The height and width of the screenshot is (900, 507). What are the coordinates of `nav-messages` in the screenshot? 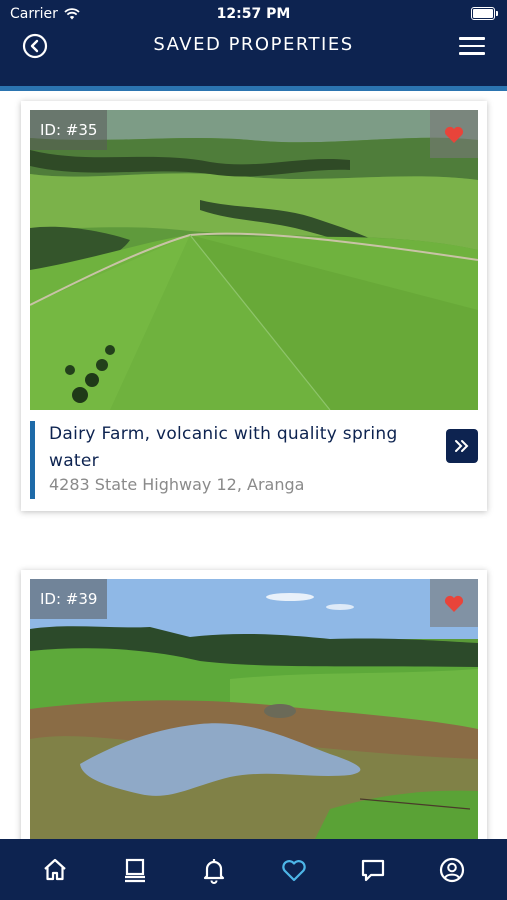 It's located at (373, 870).